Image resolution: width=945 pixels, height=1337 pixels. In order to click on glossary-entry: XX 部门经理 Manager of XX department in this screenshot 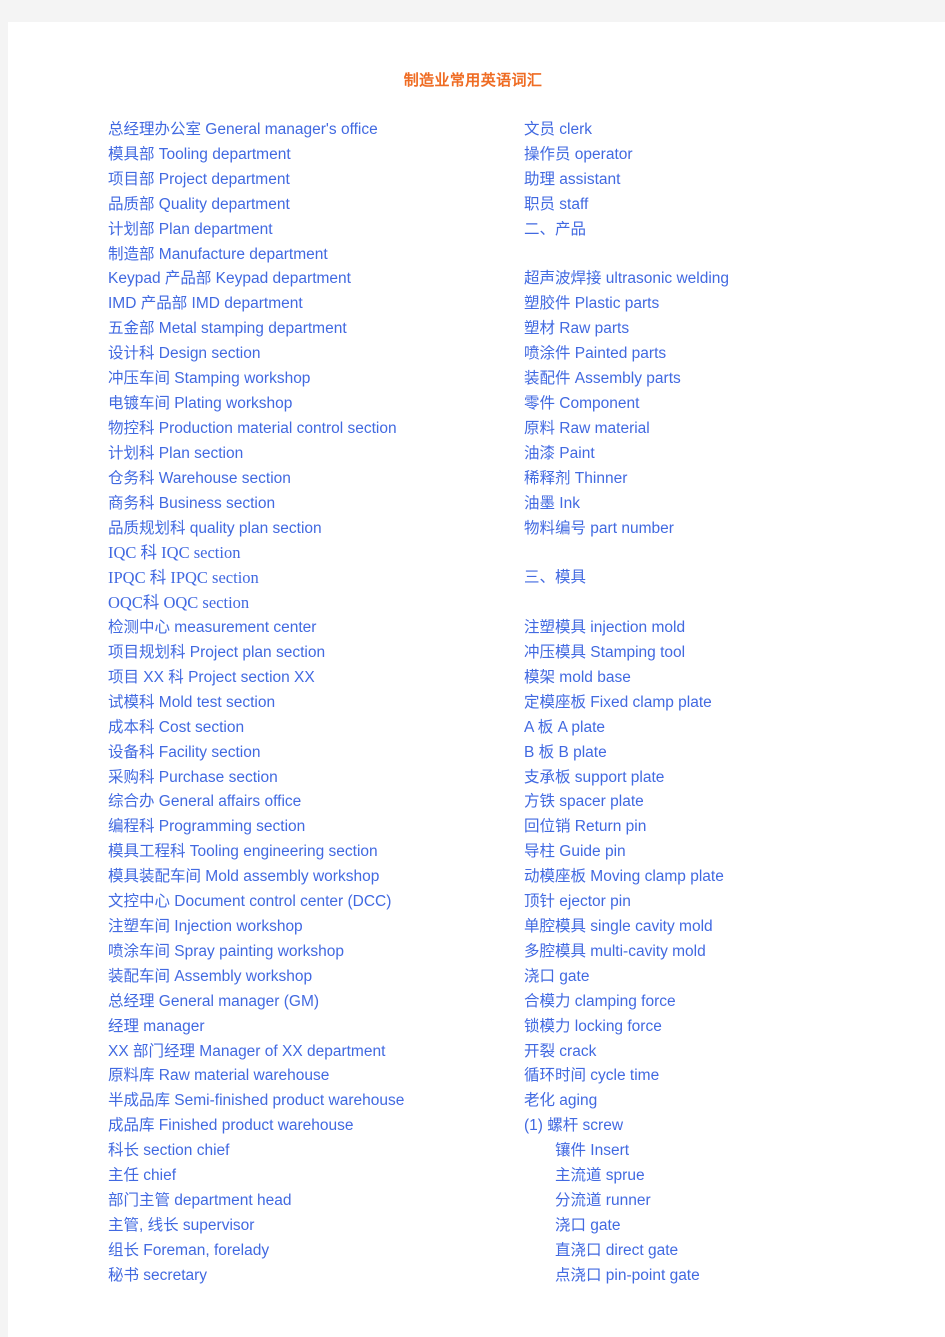, I will do `click(247, 1051)`.